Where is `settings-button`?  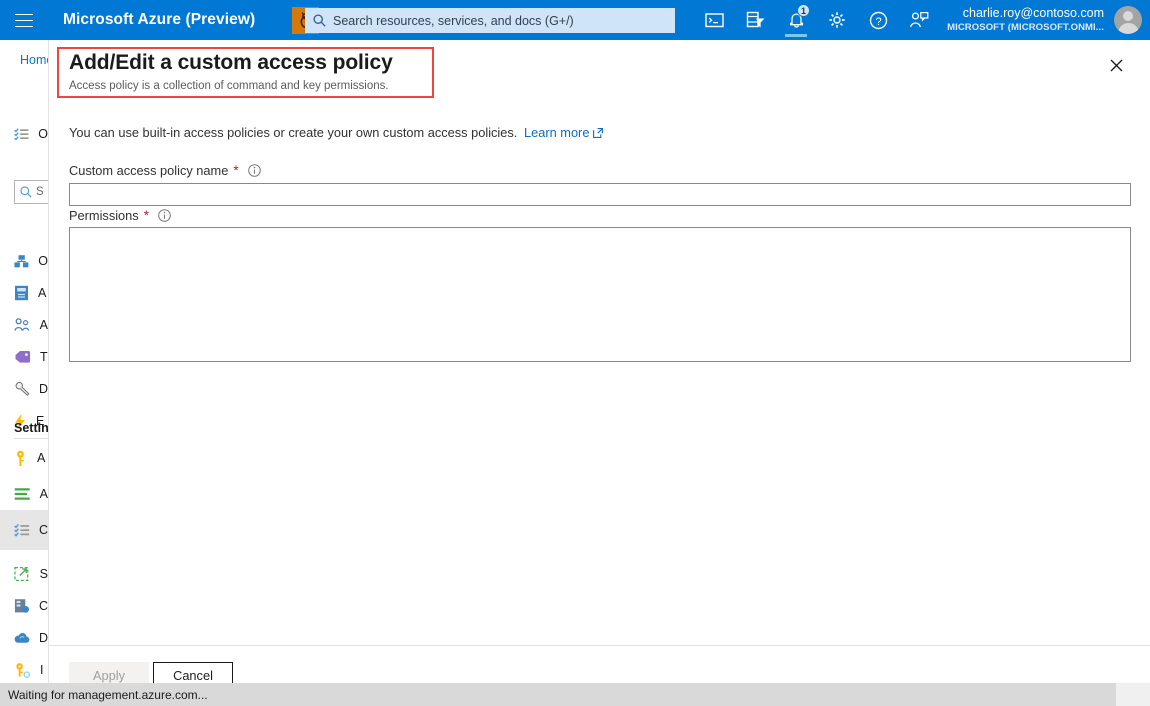
settings-button is located at coordinates (837, 20).